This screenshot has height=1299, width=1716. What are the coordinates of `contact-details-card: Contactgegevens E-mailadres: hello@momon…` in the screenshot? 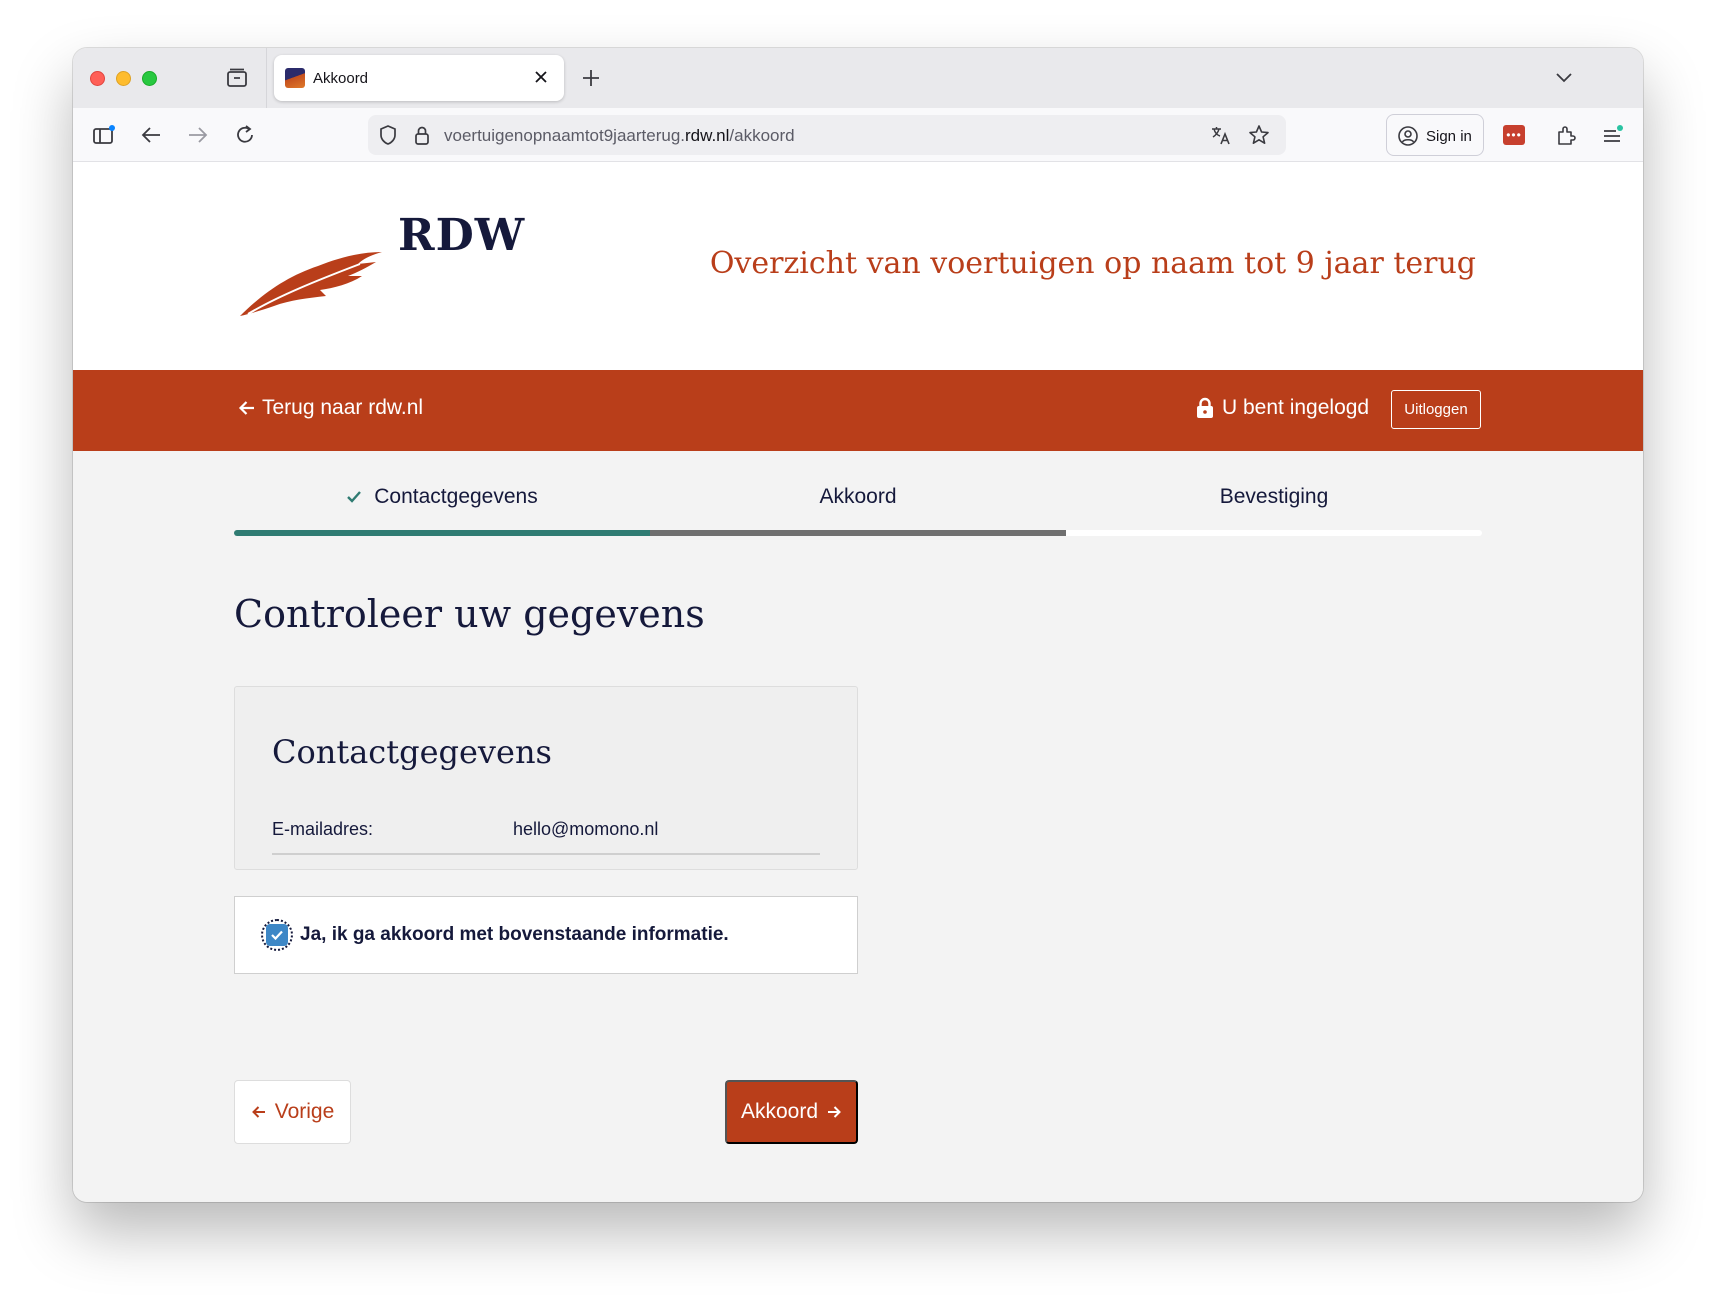 It's located at (546, 778).